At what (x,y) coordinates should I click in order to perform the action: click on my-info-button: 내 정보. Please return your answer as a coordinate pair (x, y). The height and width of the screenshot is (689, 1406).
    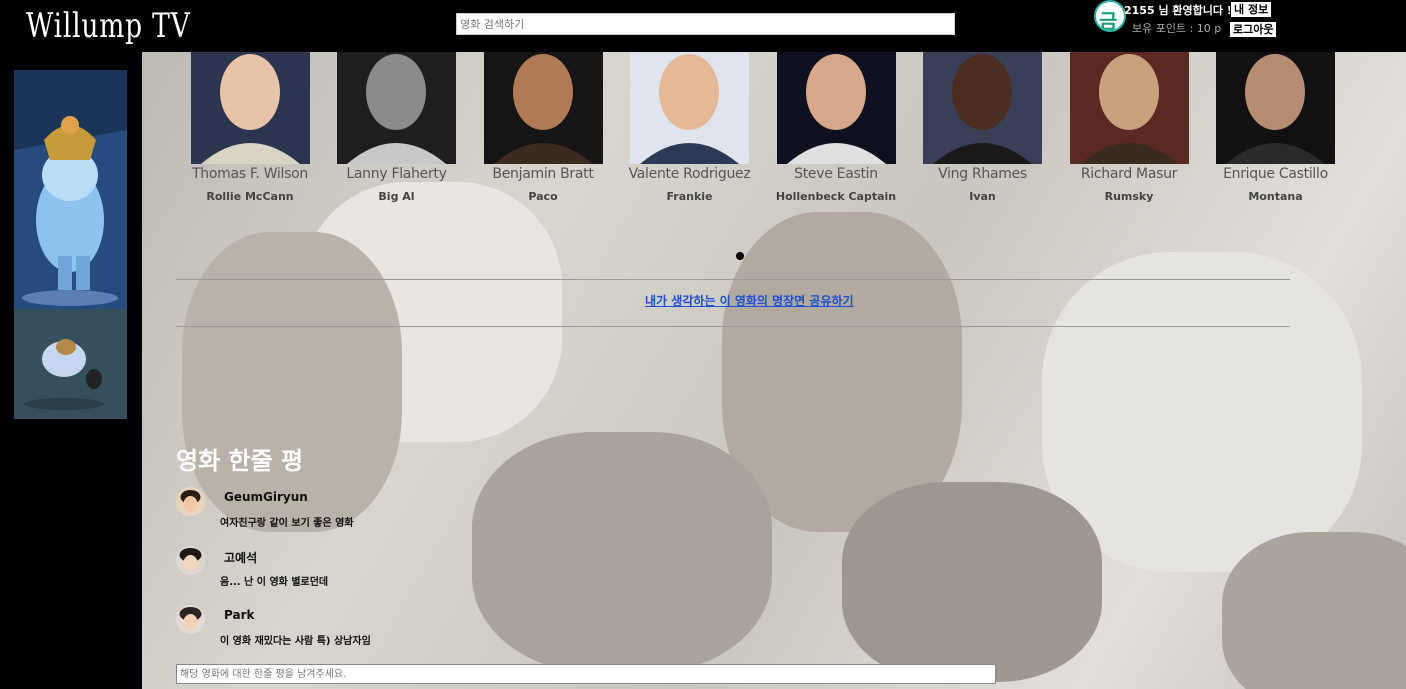
    Looking at the image, I should click on (1251, 9).